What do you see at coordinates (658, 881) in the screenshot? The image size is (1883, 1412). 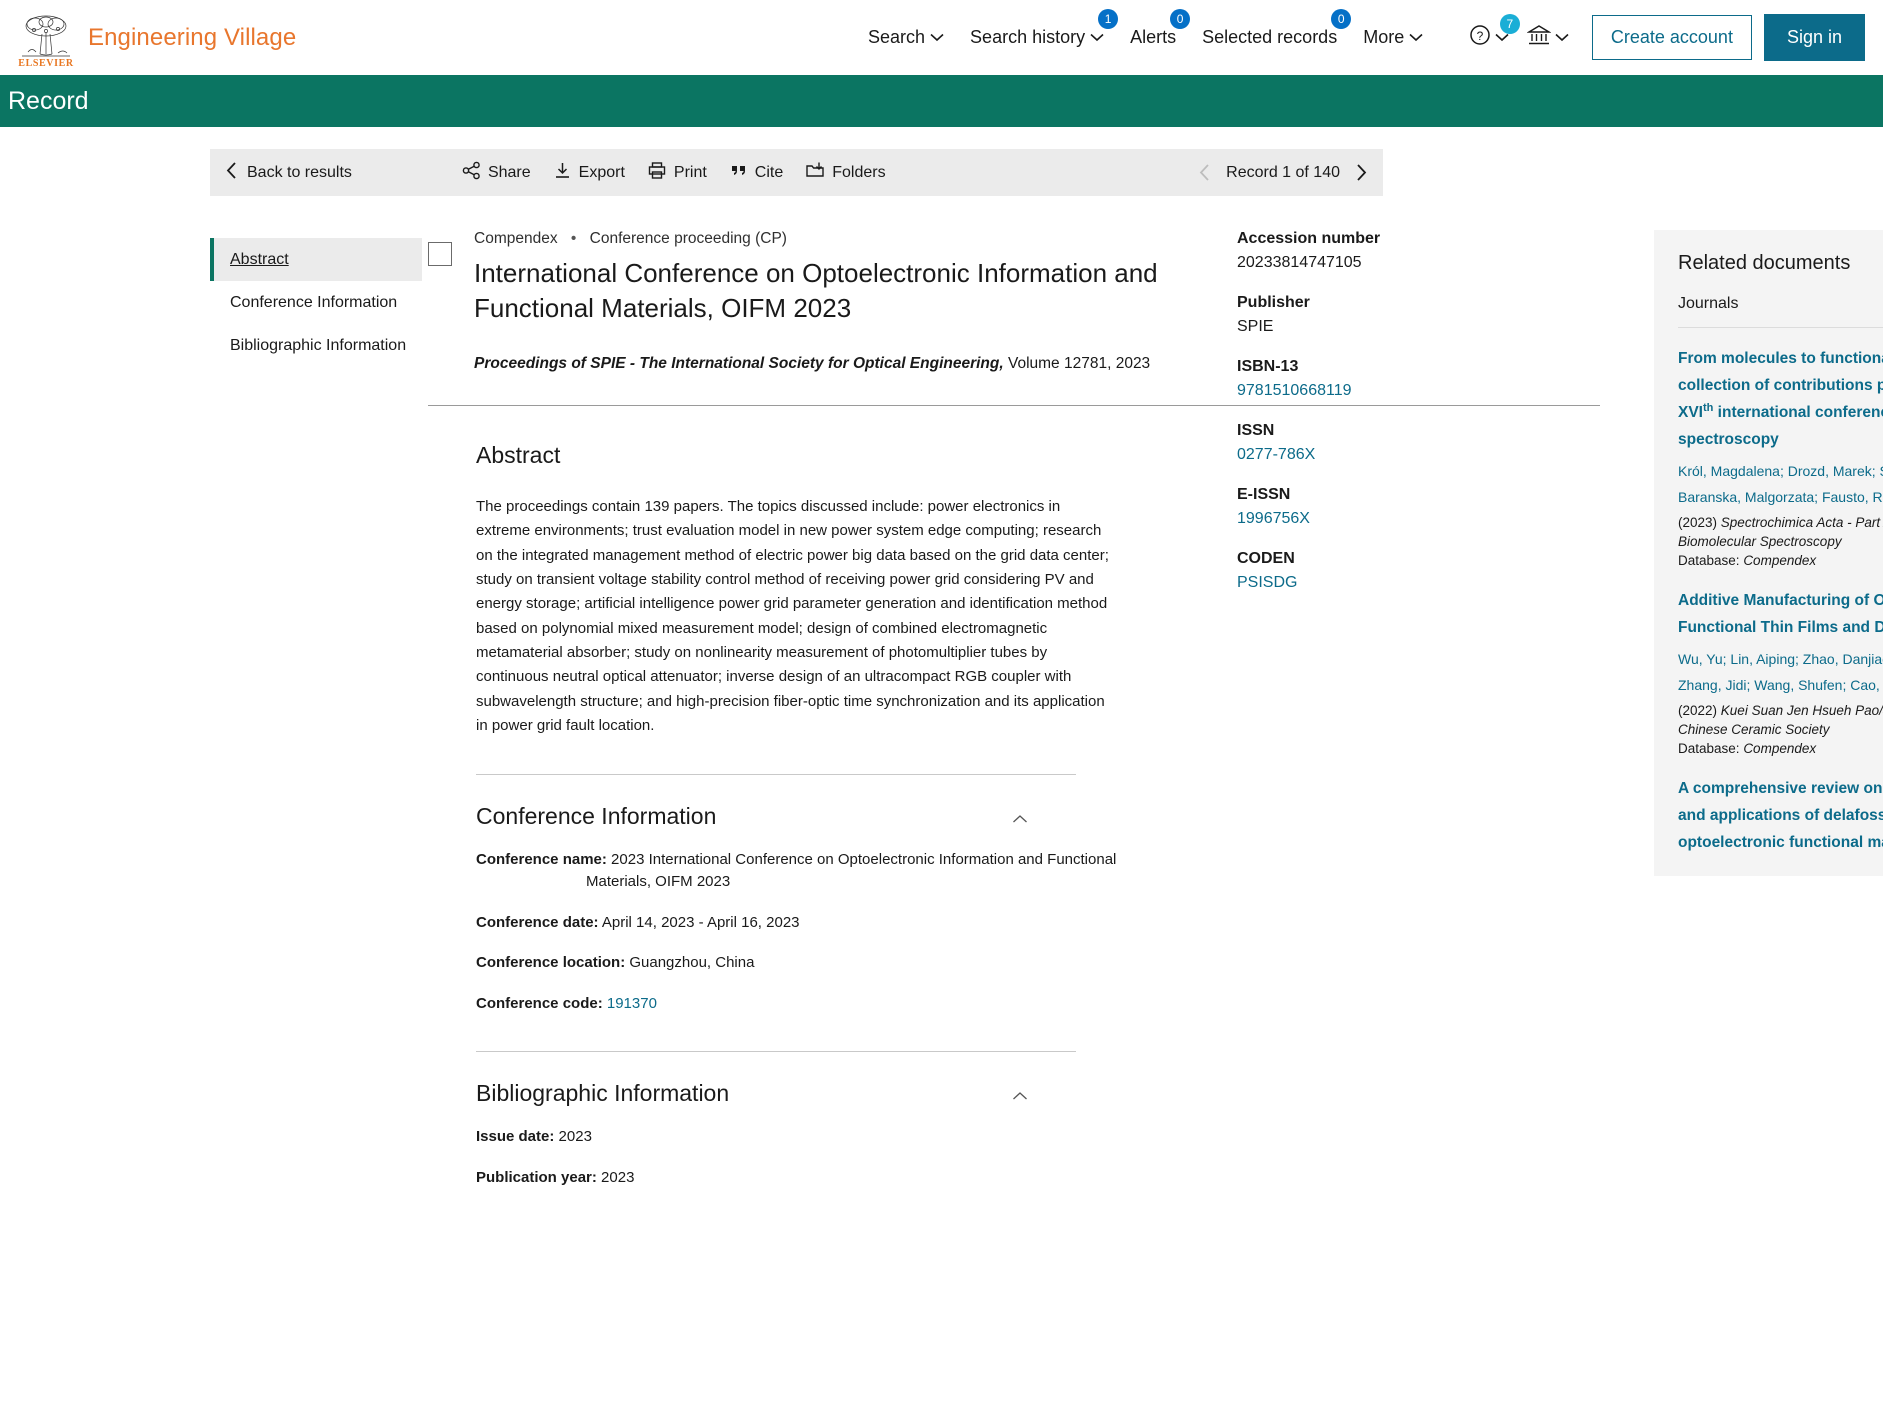 I see `conference-name-value-line2: Materials, OIFM 2023` at bounding box center [658, 881].